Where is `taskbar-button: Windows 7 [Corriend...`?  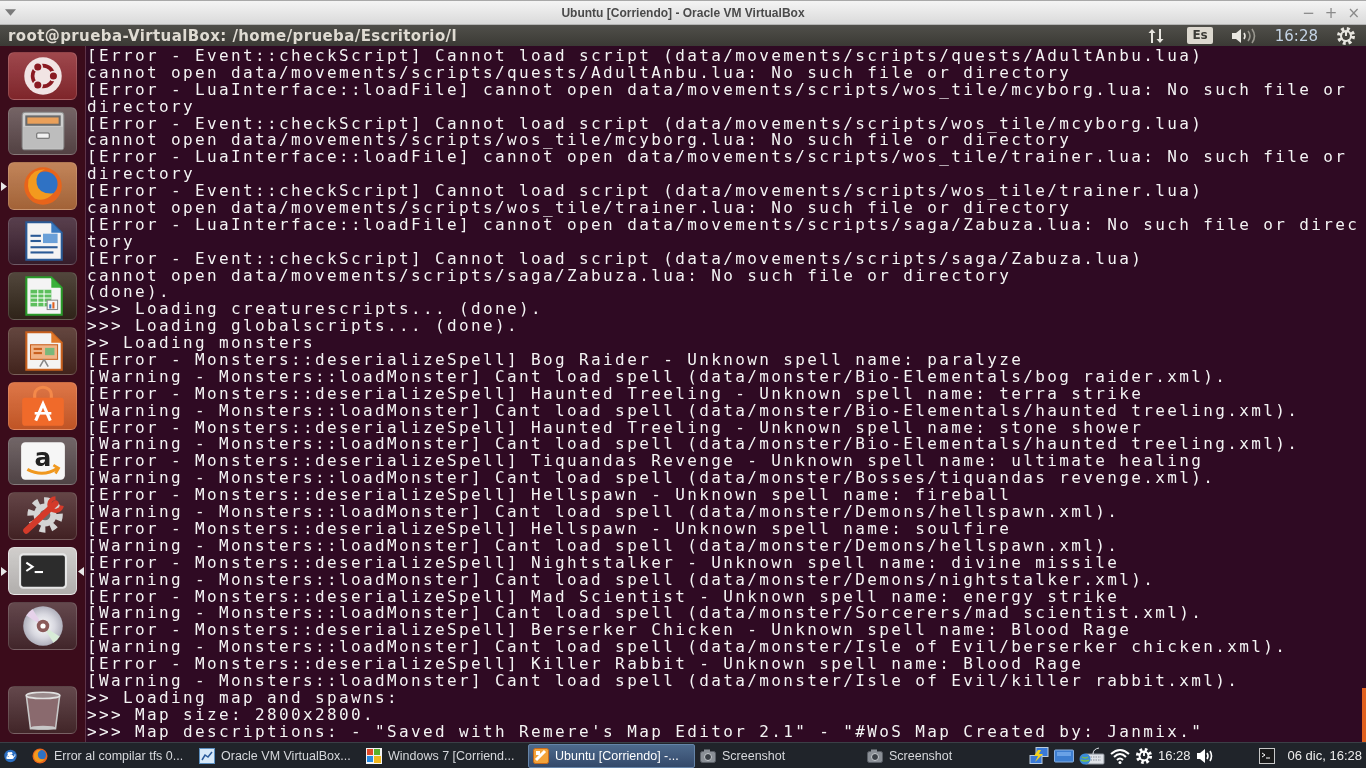
taskbar-button: Windows 7 [Corriend... is located at coordinates (444, 755).